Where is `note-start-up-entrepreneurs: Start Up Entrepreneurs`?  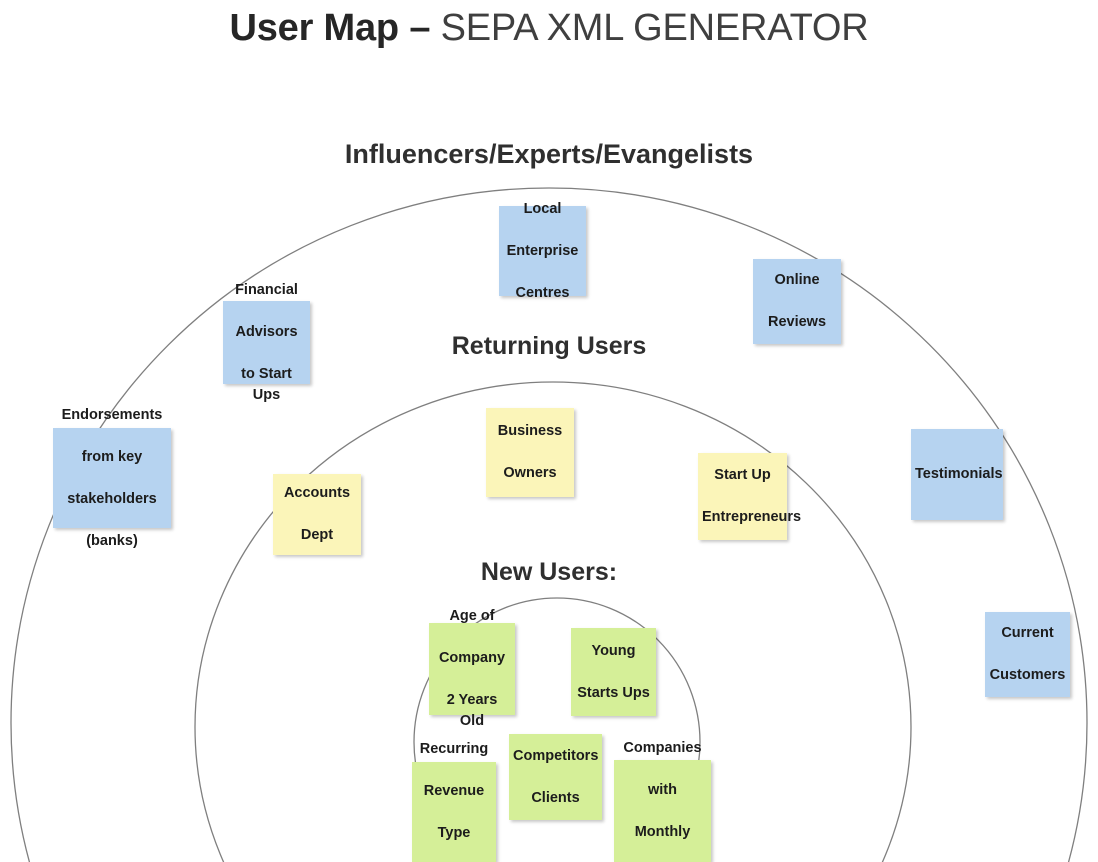
note-start-up-entrepreneurs: Start Up Entrepreneurs is located at coordinates (750, 496).